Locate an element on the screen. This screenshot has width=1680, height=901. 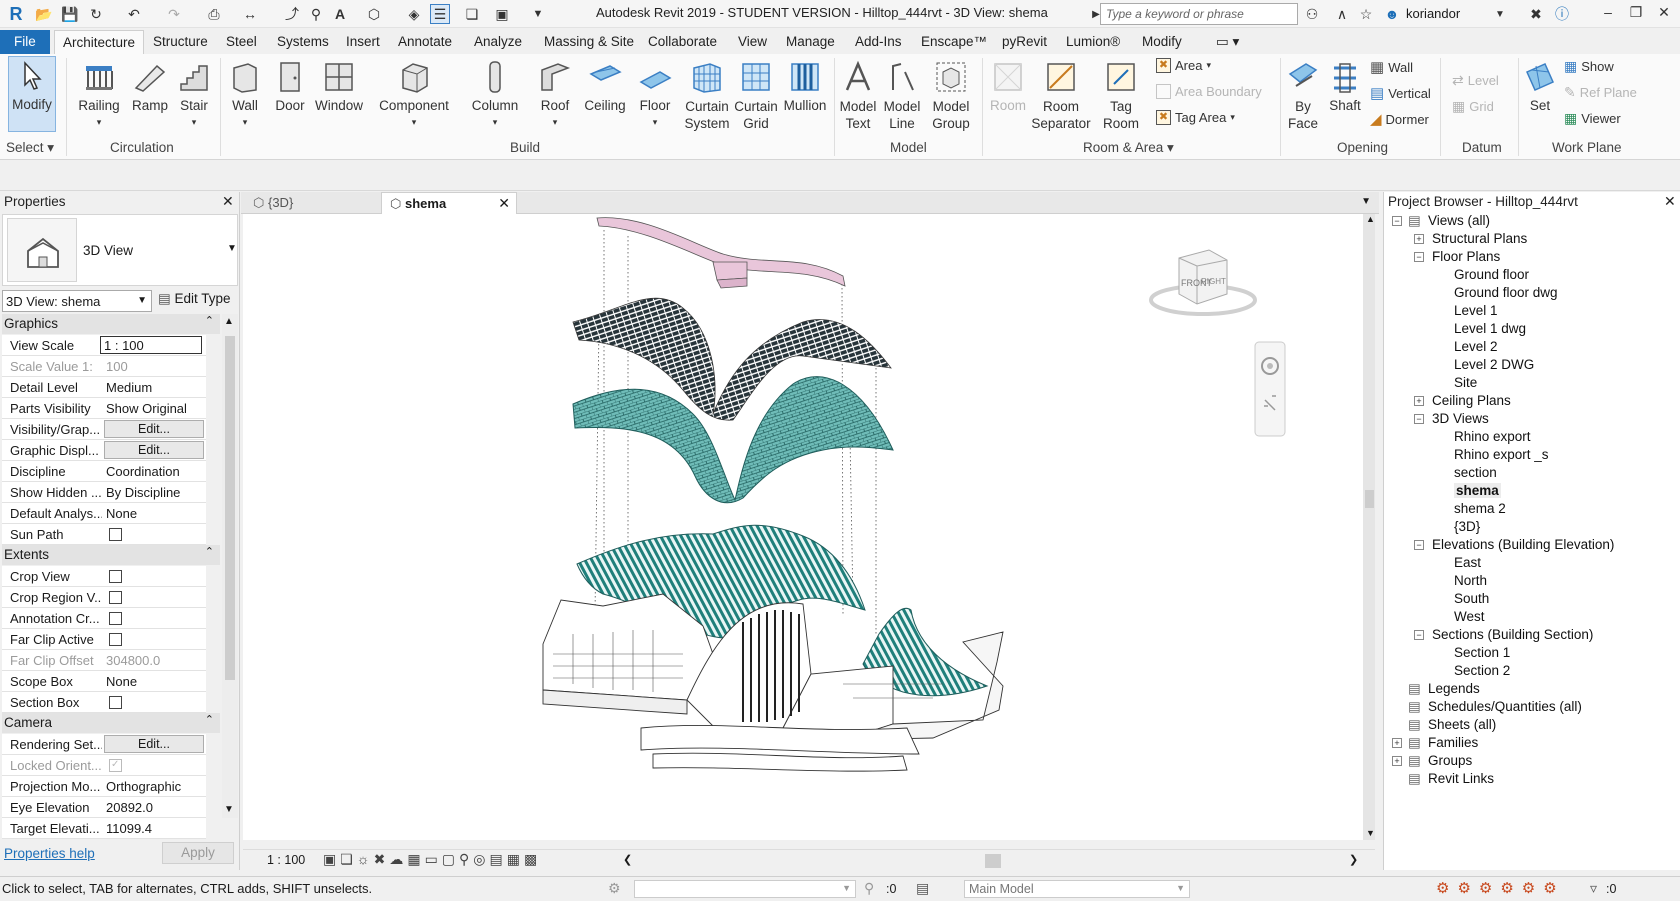
vertical-opening-button: ▤ Vertical is located at coordinates (1400, 93).